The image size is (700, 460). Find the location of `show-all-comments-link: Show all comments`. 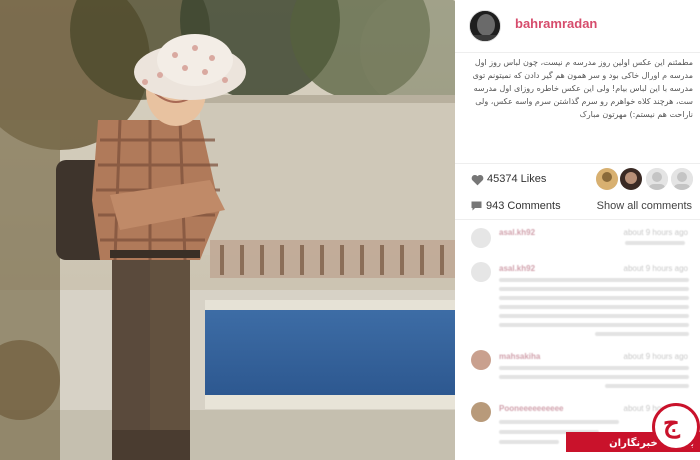

show-all-comments-link: Show all comments is located at coordinates (644, 206).